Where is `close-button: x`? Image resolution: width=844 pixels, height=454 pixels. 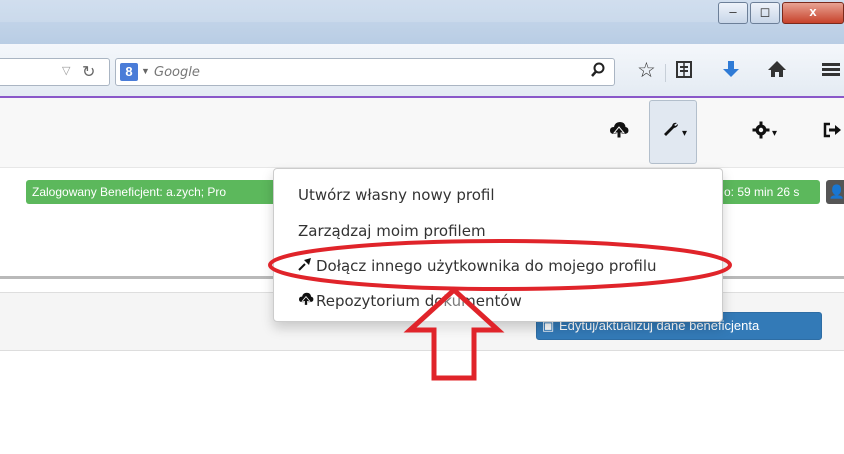 close-button: x is located at coordinates (813, 13).